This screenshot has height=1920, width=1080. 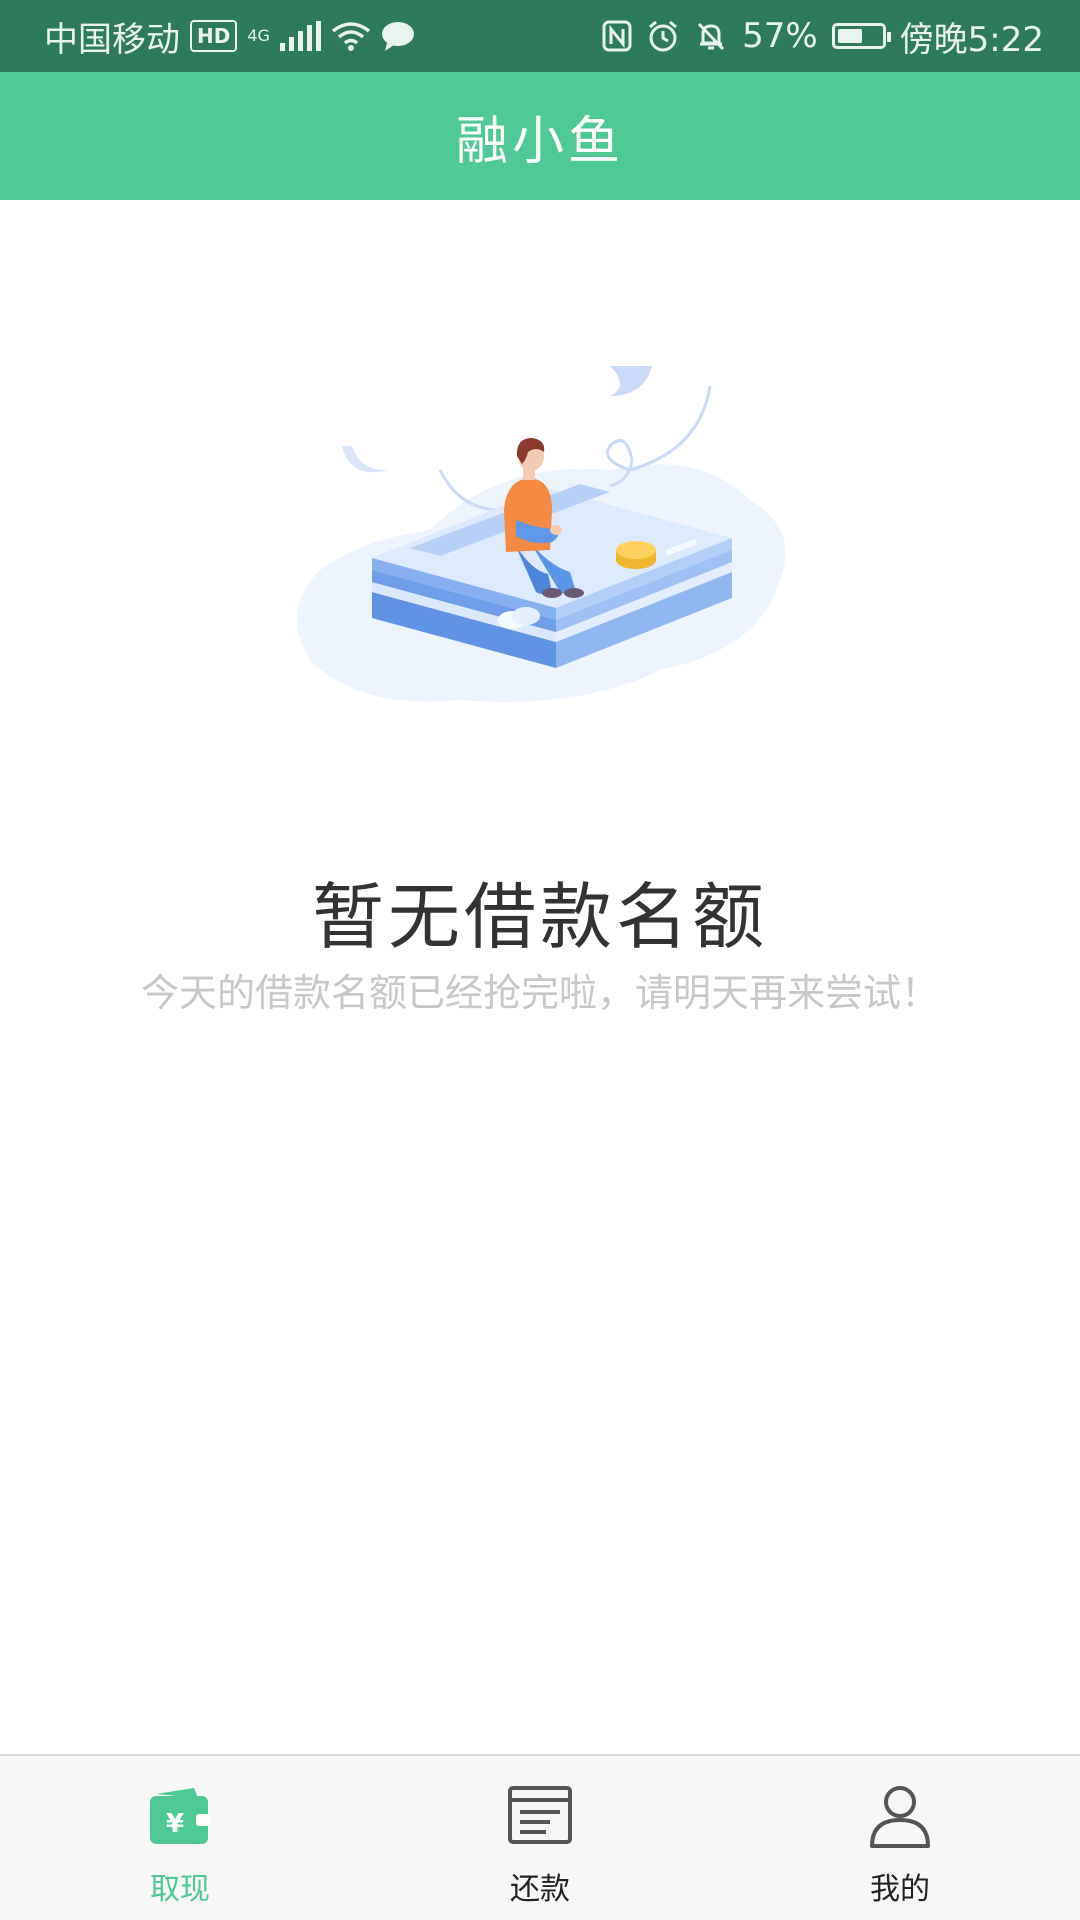 I want to click on network-type: 4G, so click(x=258, y=35).